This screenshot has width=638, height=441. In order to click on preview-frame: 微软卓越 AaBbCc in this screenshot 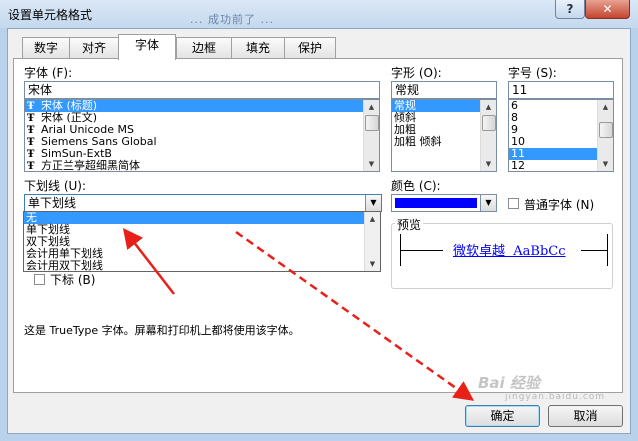, I will do `click(504, 250)`.